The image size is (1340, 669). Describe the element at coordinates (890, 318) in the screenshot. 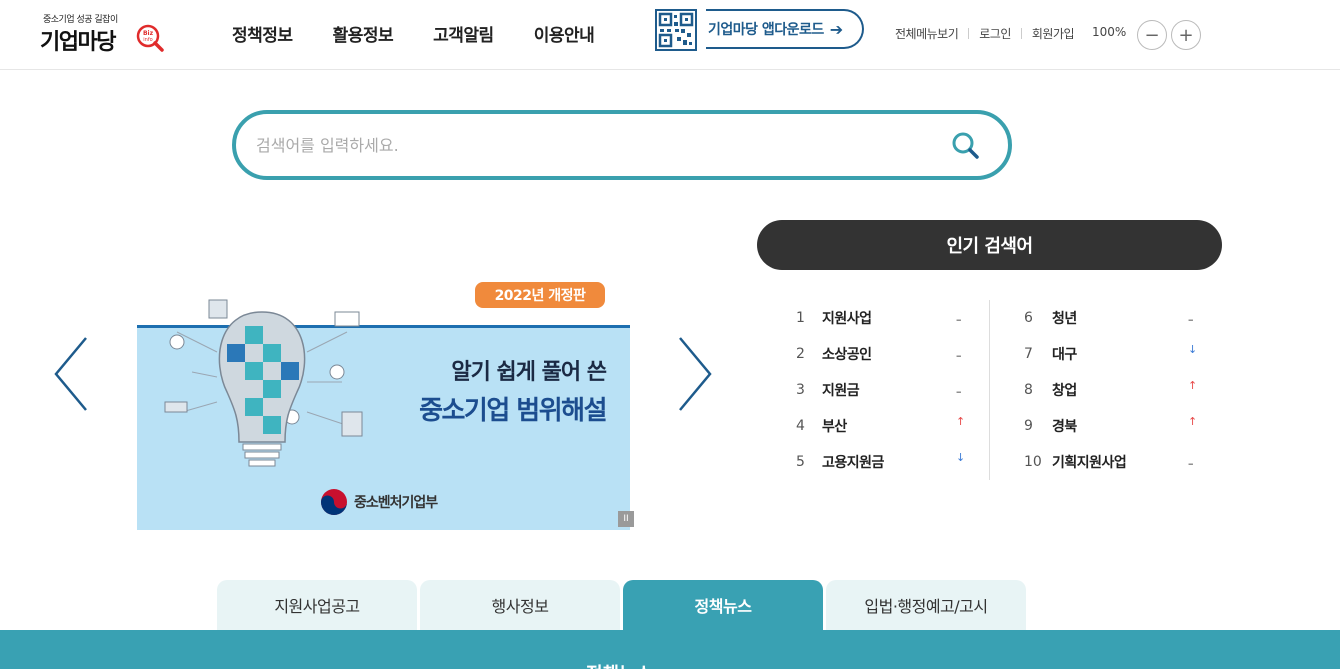

I see `keyword-item: 1 지원사업 –` at that location.